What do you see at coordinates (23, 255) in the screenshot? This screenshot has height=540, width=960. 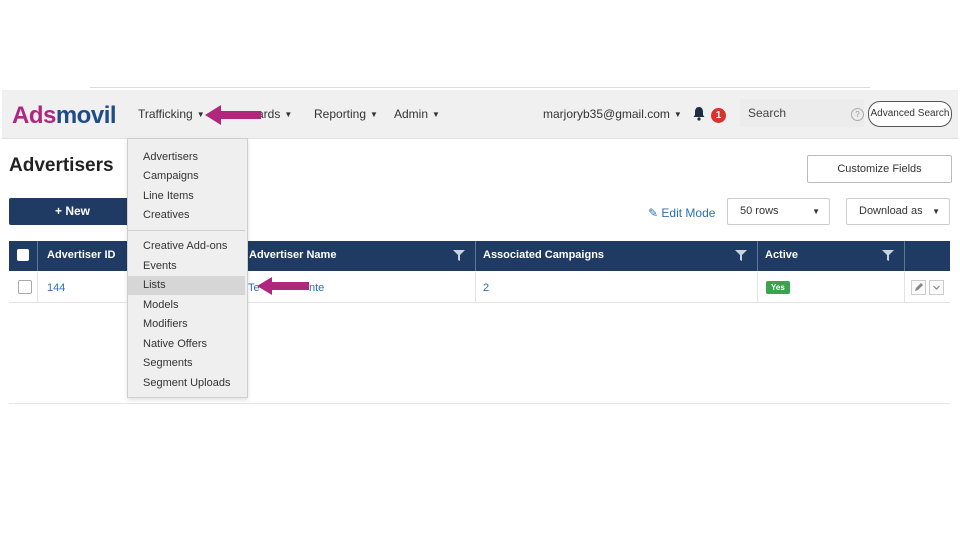 I see `select-all-checkbox` at bounding box center [23, 255].